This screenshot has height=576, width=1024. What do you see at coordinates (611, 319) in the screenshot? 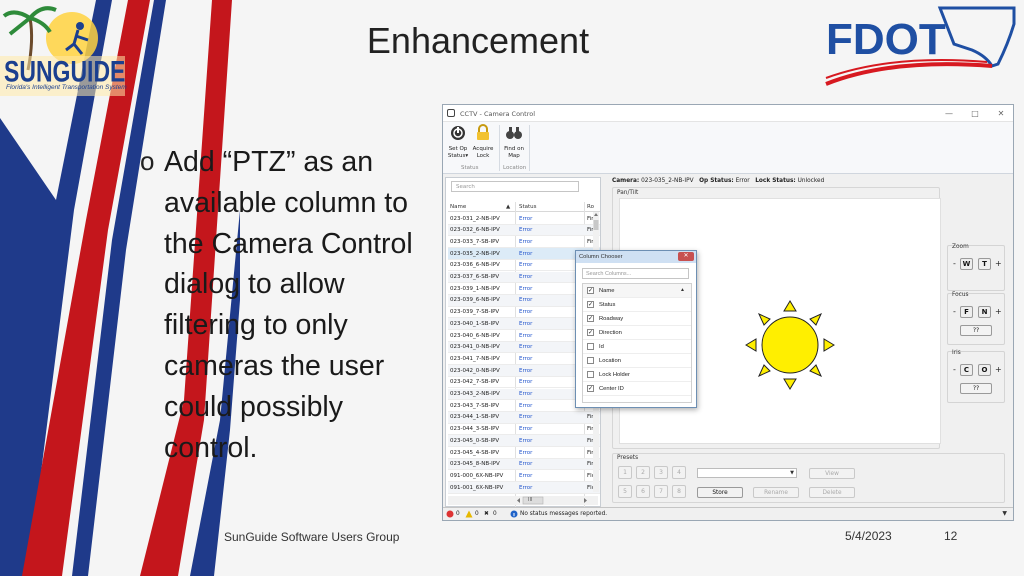
I see `column-option-label: Roadway` at bounding box center [611, 319].